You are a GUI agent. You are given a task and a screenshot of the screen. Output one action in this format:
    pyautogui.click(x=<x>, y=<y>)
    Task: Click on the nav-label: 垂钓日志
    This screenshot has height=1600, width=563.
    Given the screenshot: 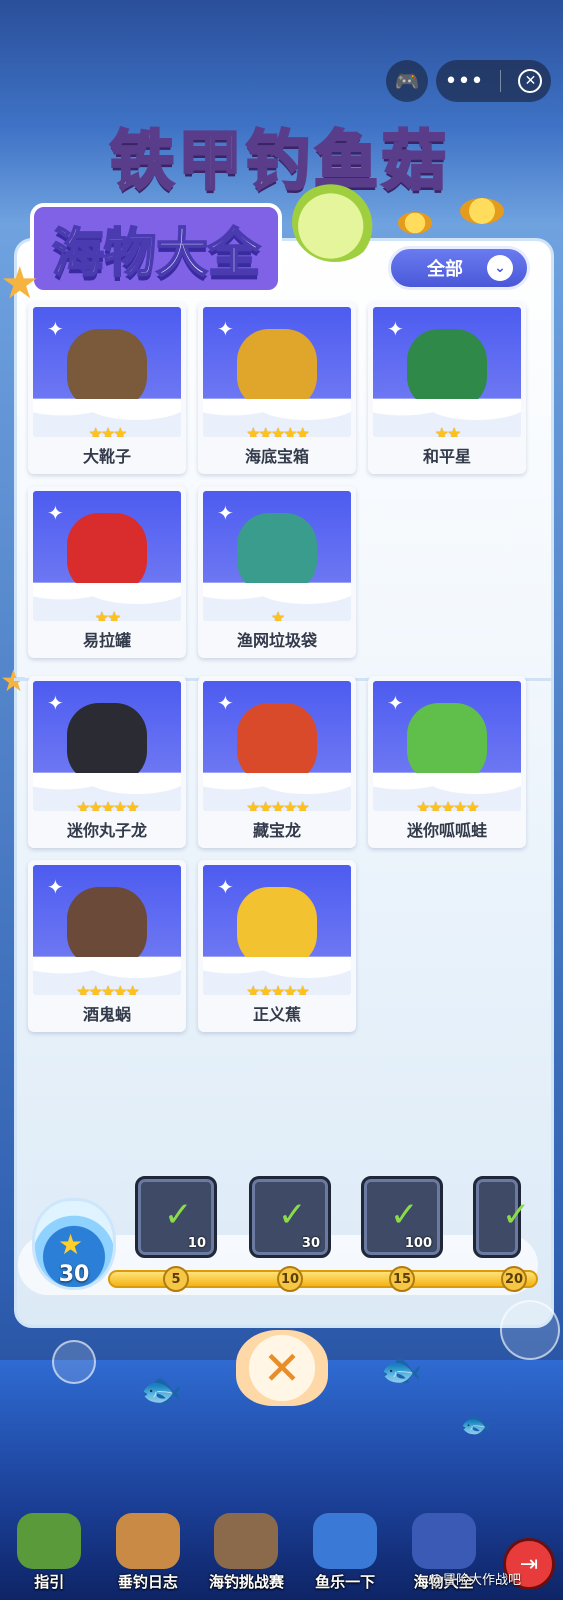 What is the action you would take?
    pyautogui.click(x=147, y=1582)
    